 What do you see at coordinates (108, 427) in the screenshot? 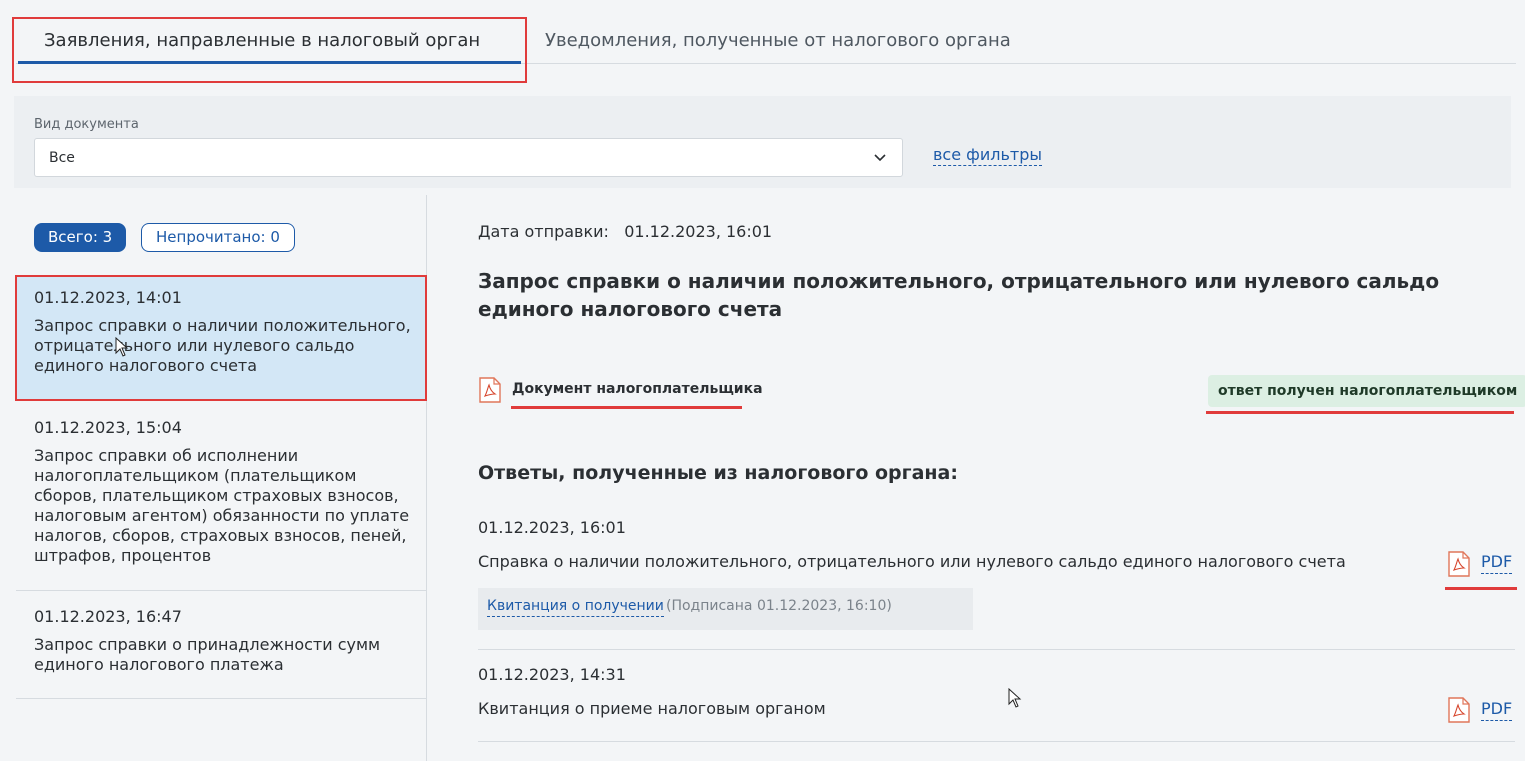
I see `list-item-date: 01.12.2023, 15:04` at bounding box center [108, 427].